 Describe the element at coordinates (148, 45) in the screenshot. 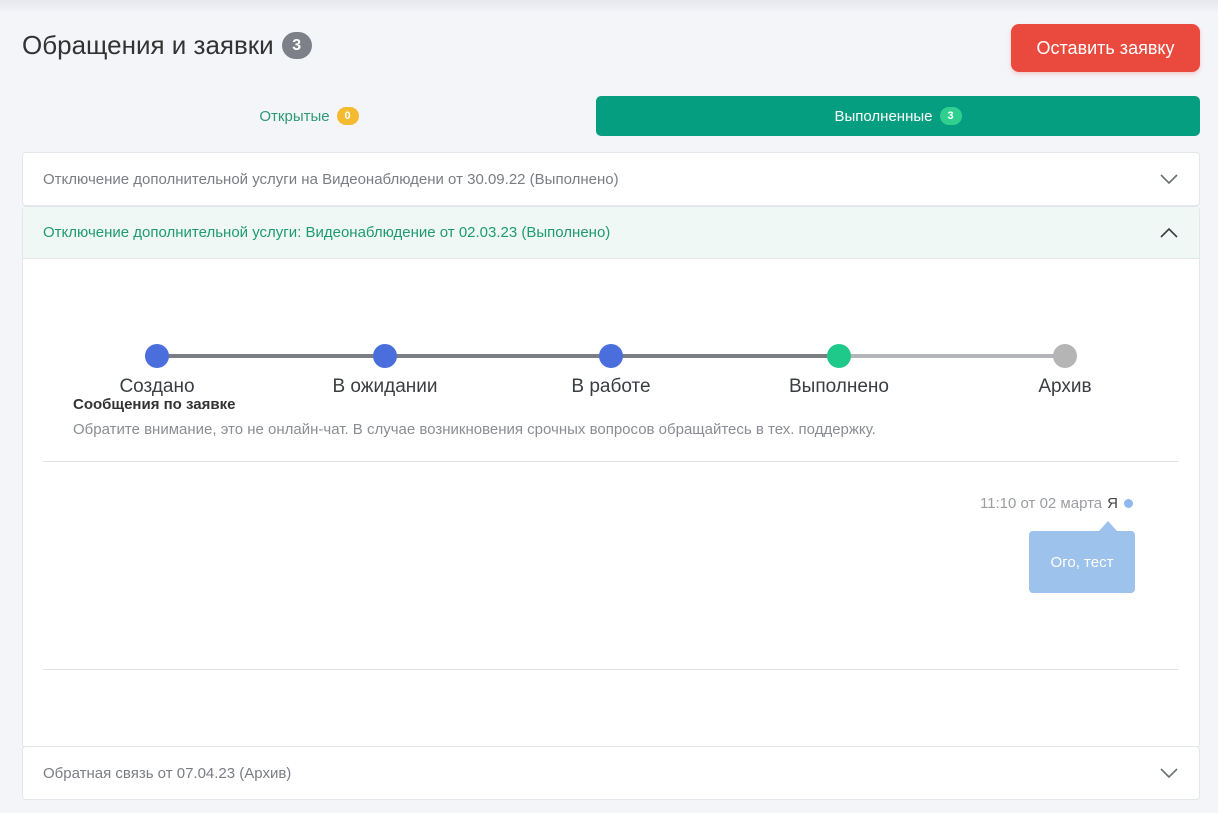

I see `page-title-text: Обращения и заявки` at that location.